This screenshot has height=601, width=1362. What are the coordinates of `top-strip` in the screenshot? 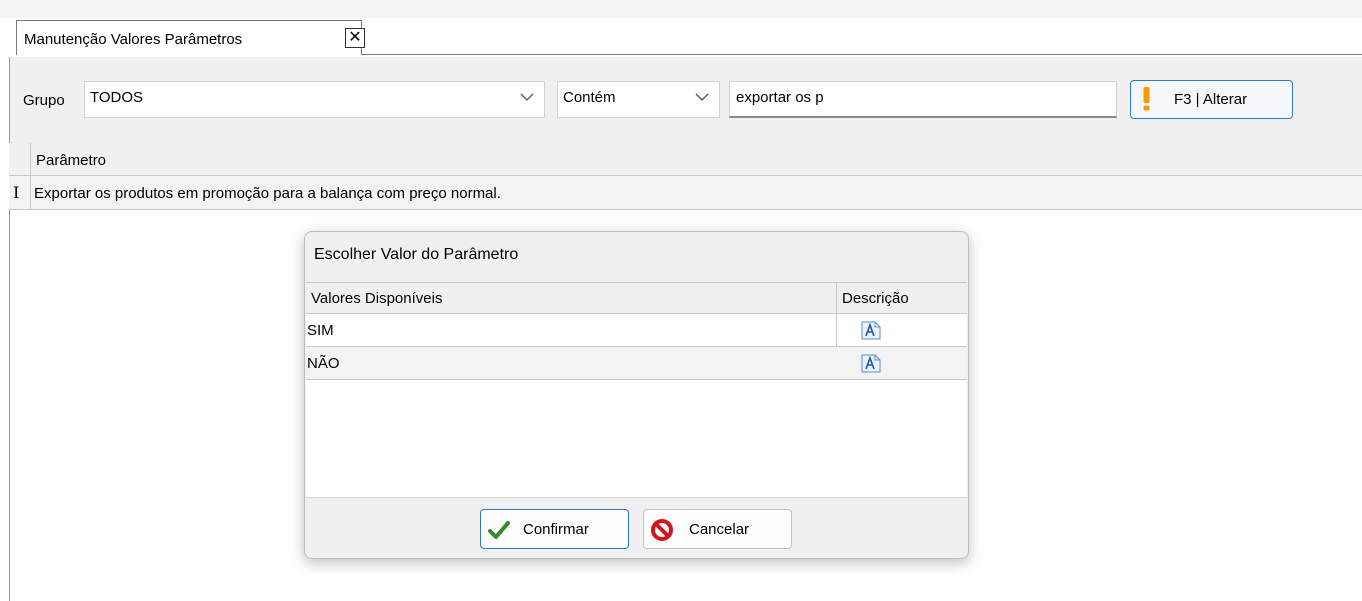 It's located at (681, 9).